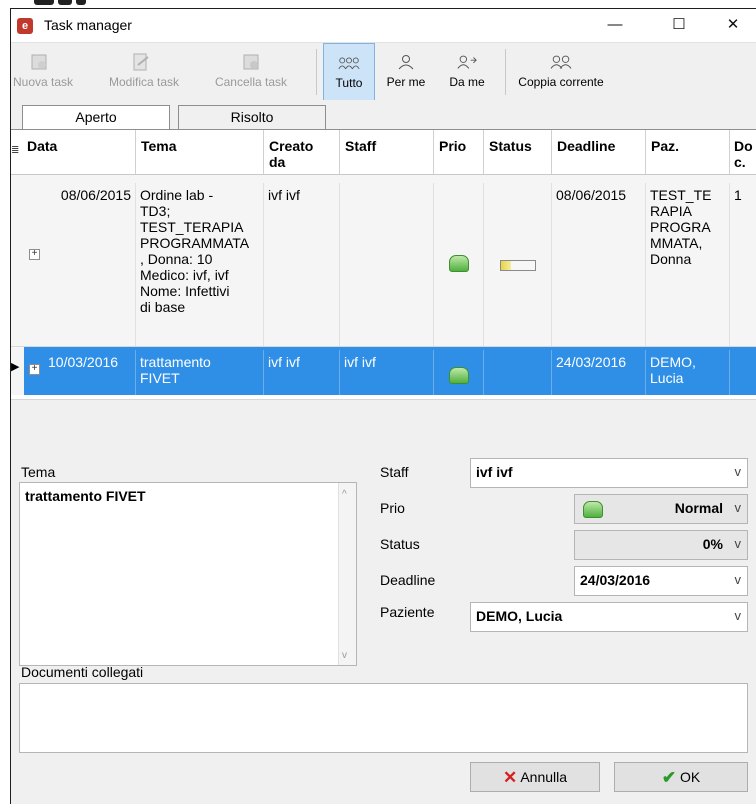 The height and width of the screenshot is (804, 756). I want to click on delete-task-label: Cancella task, so click(251, 82).